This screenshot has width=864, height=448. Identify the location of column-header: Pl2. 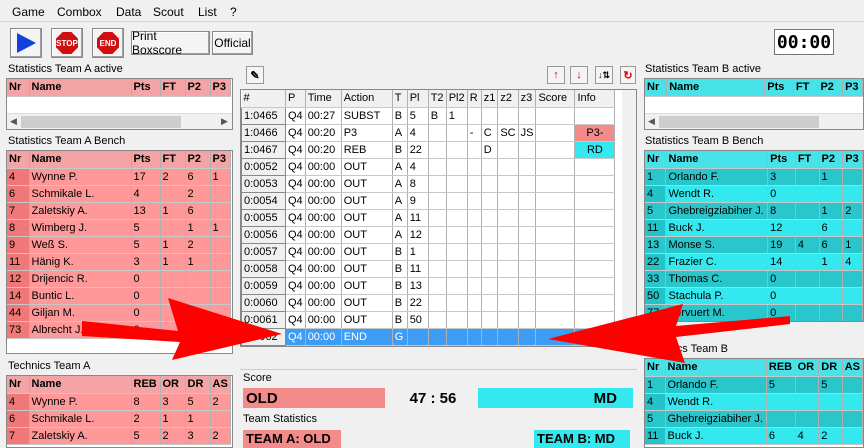
(457, 99).